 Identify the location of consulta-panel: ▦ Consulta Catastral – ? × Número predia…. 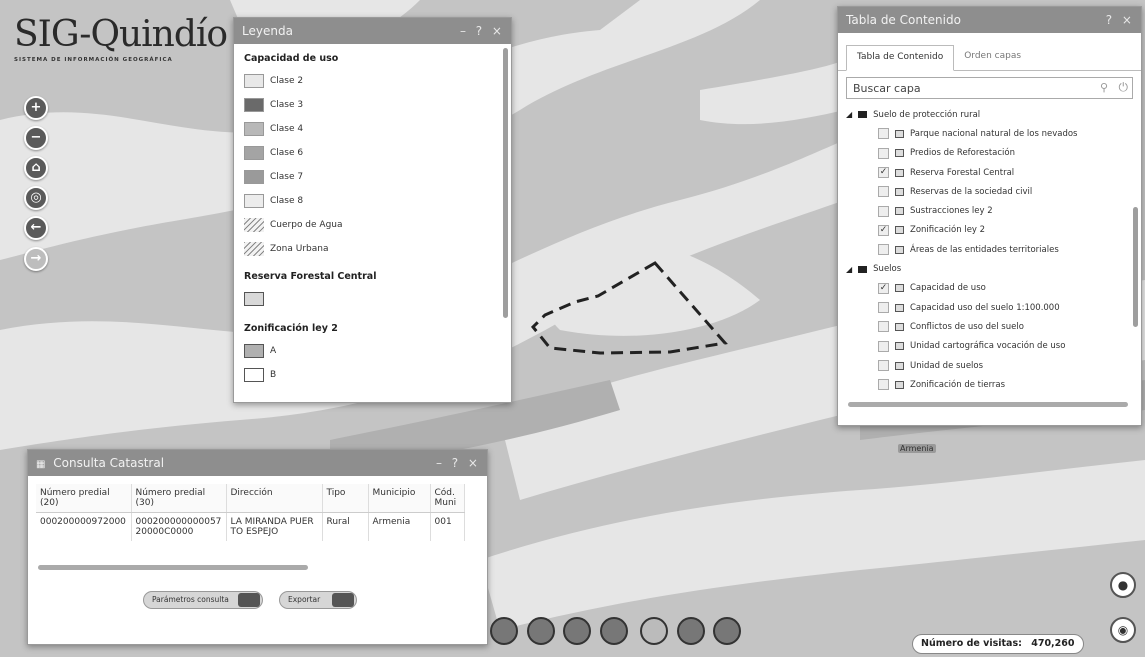
(257, 547).